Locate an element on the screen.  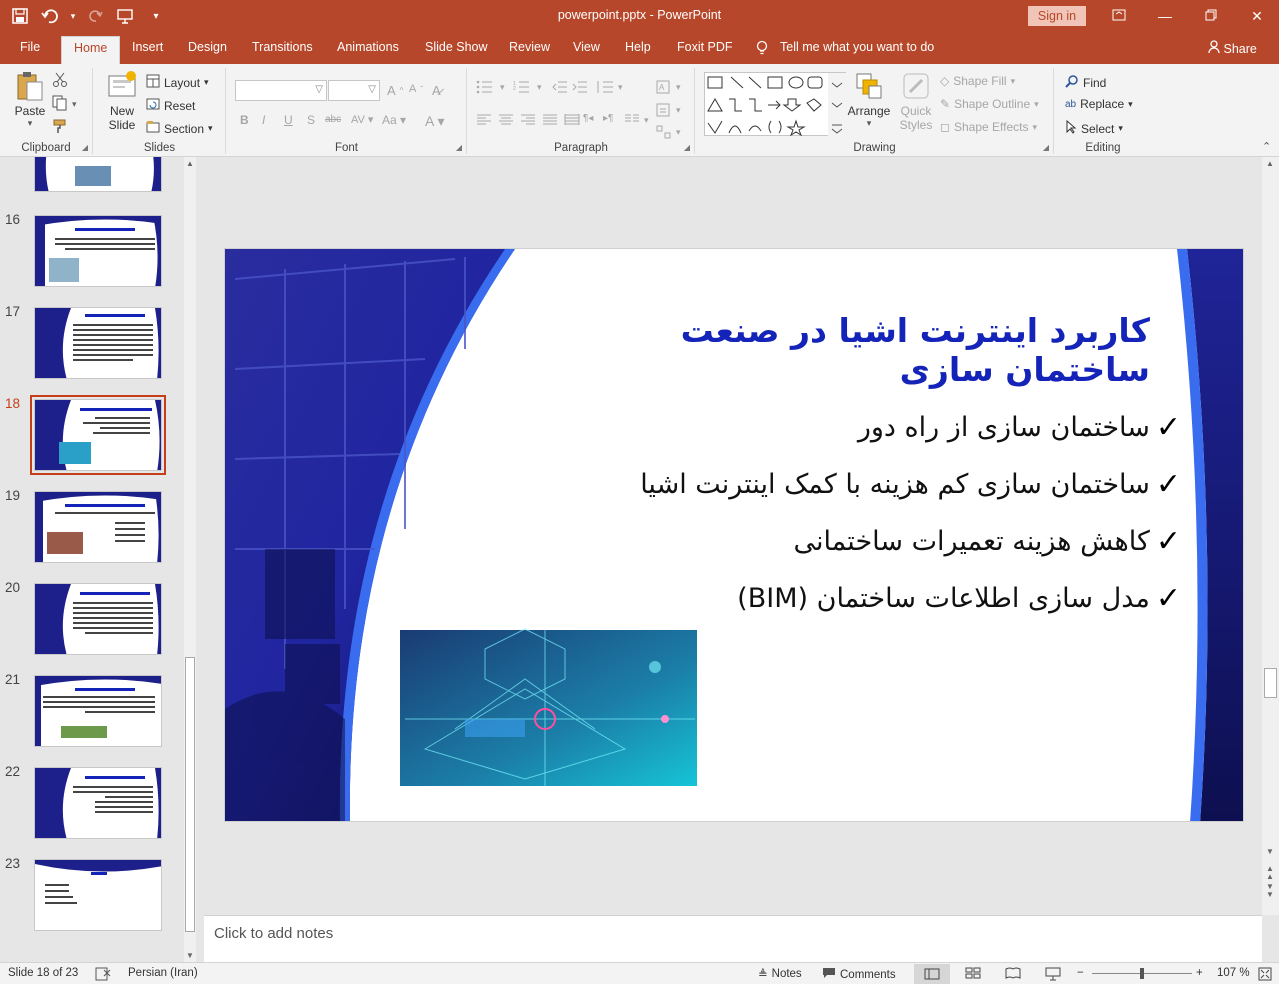
bullets-icon: ▾ is located at coordinates (490, 87).